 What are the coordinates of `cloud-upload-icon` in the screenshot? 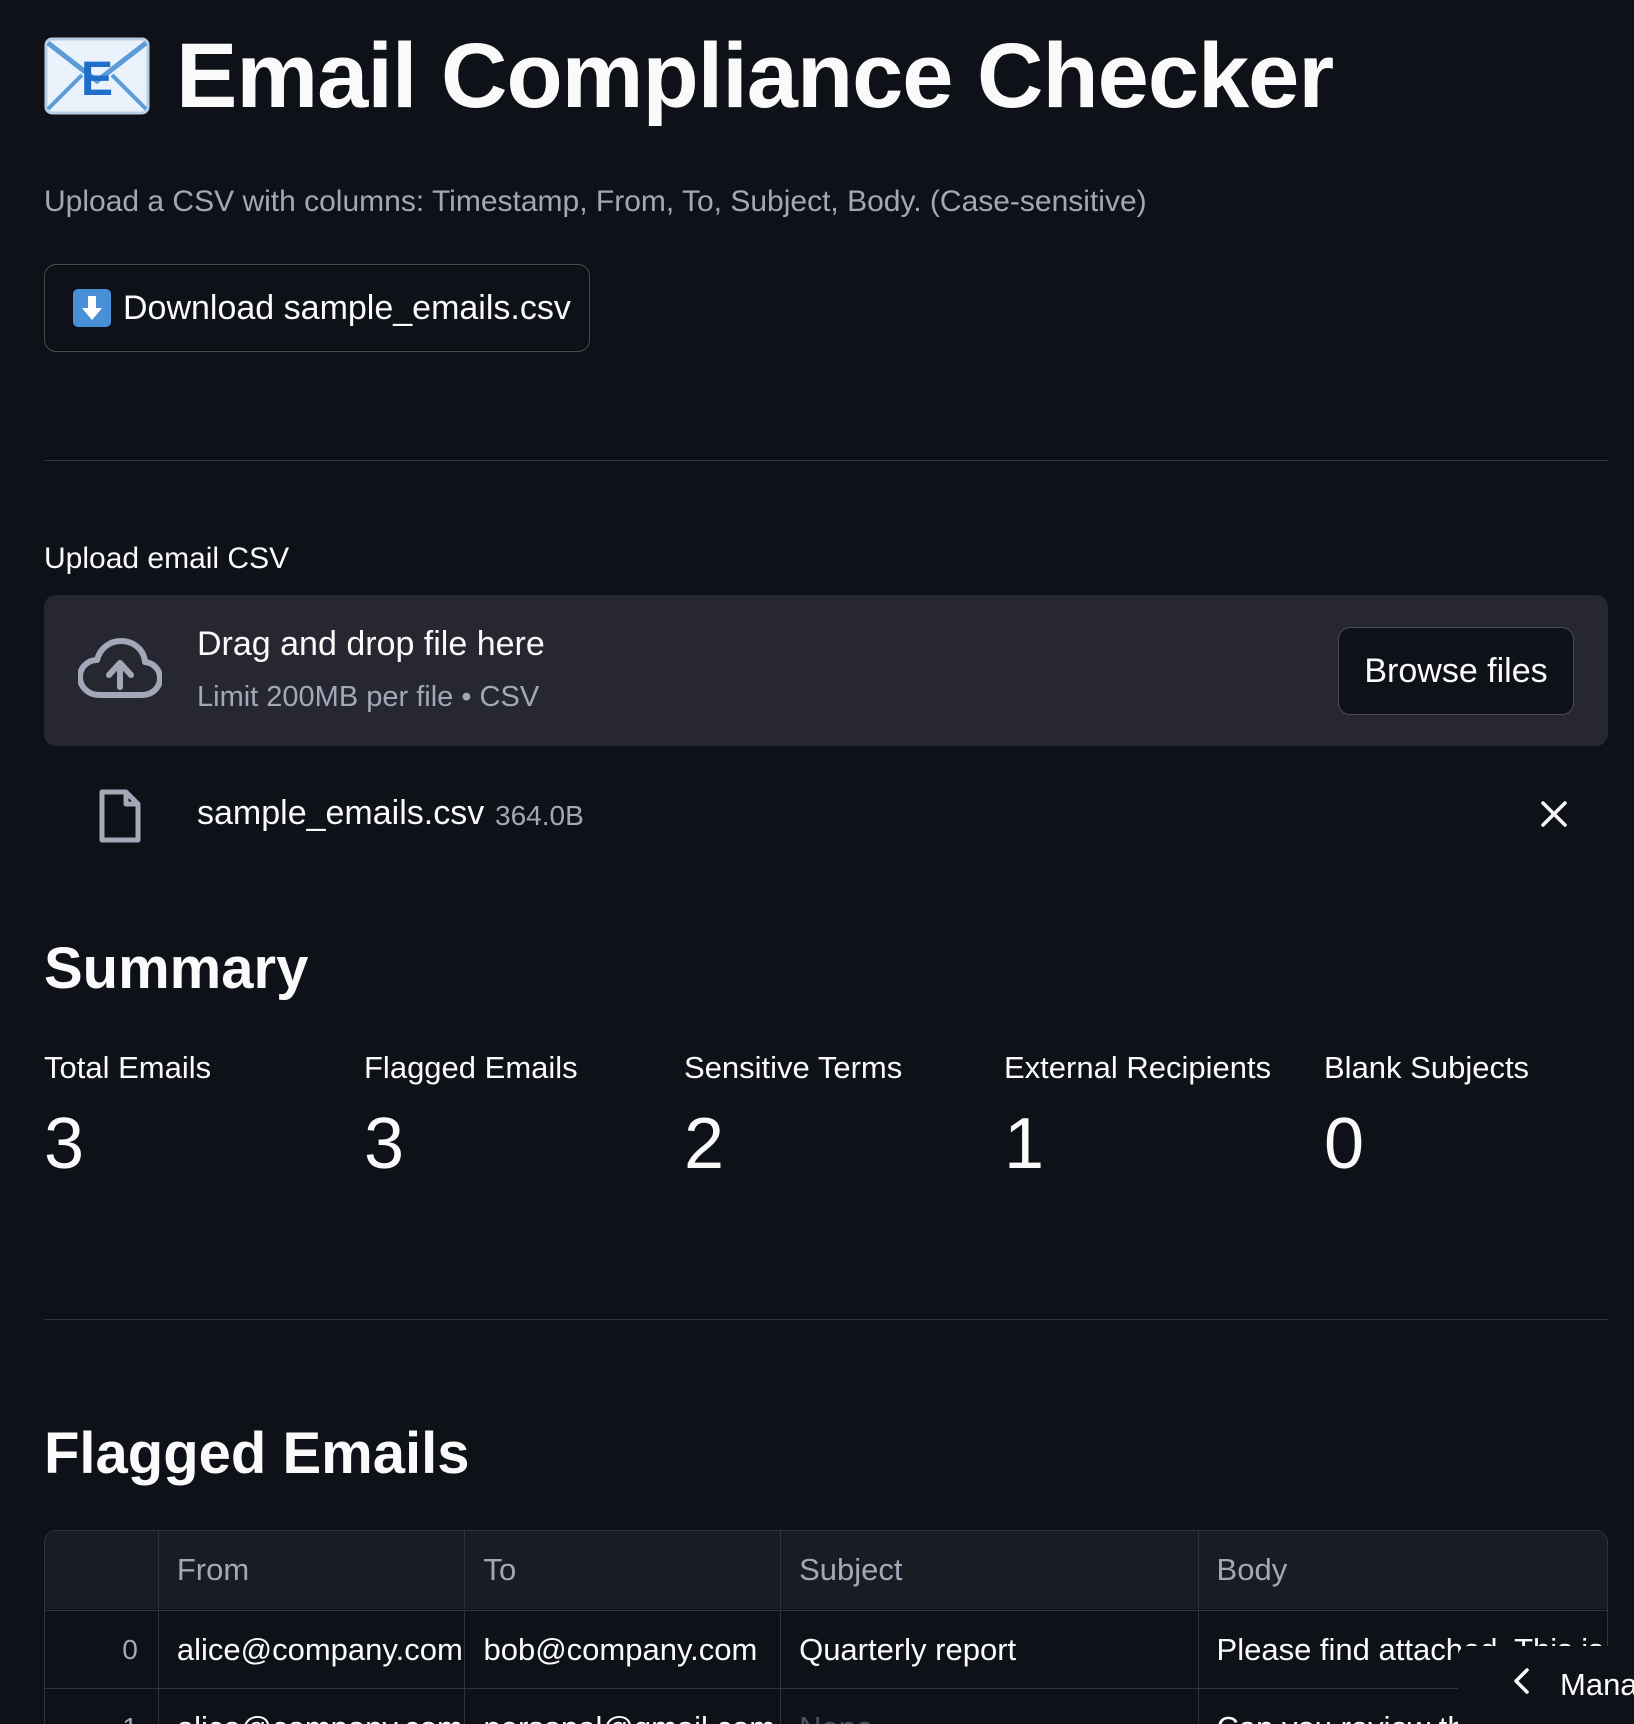 It's located at (120, 671).